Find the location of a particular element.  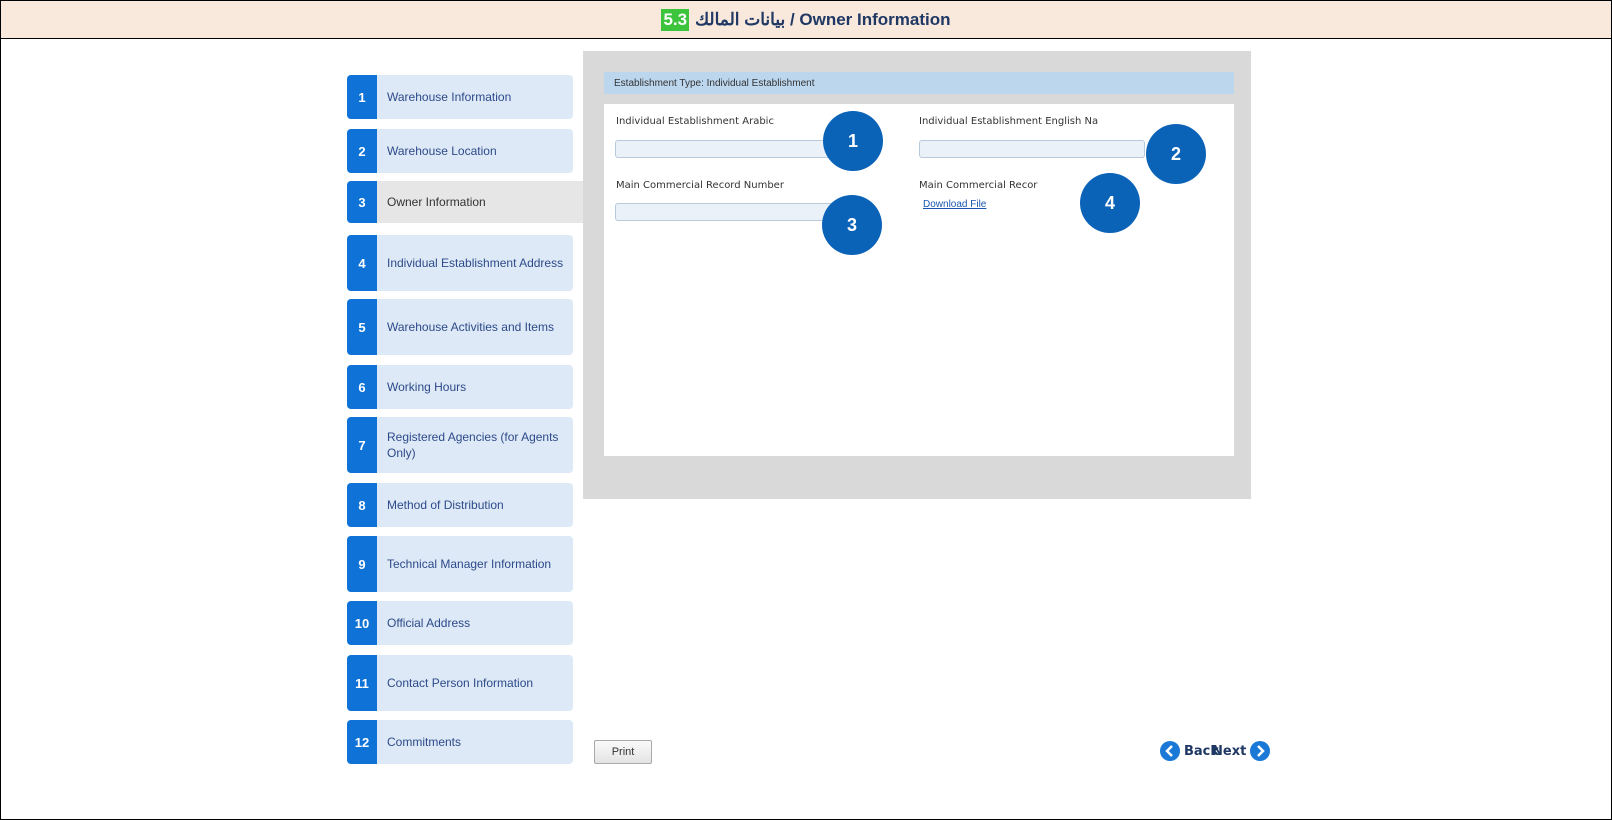

step-label: Owner Information is located at coordinates (436, 202).